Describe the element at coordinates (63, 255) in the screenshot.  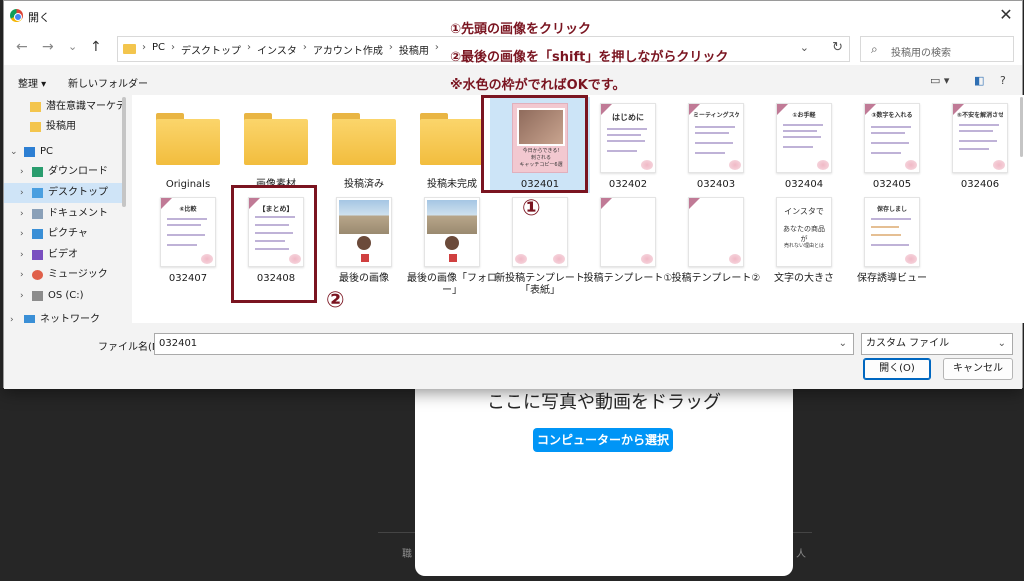
I see `nav-item-videos: › ビデオ` at that location.